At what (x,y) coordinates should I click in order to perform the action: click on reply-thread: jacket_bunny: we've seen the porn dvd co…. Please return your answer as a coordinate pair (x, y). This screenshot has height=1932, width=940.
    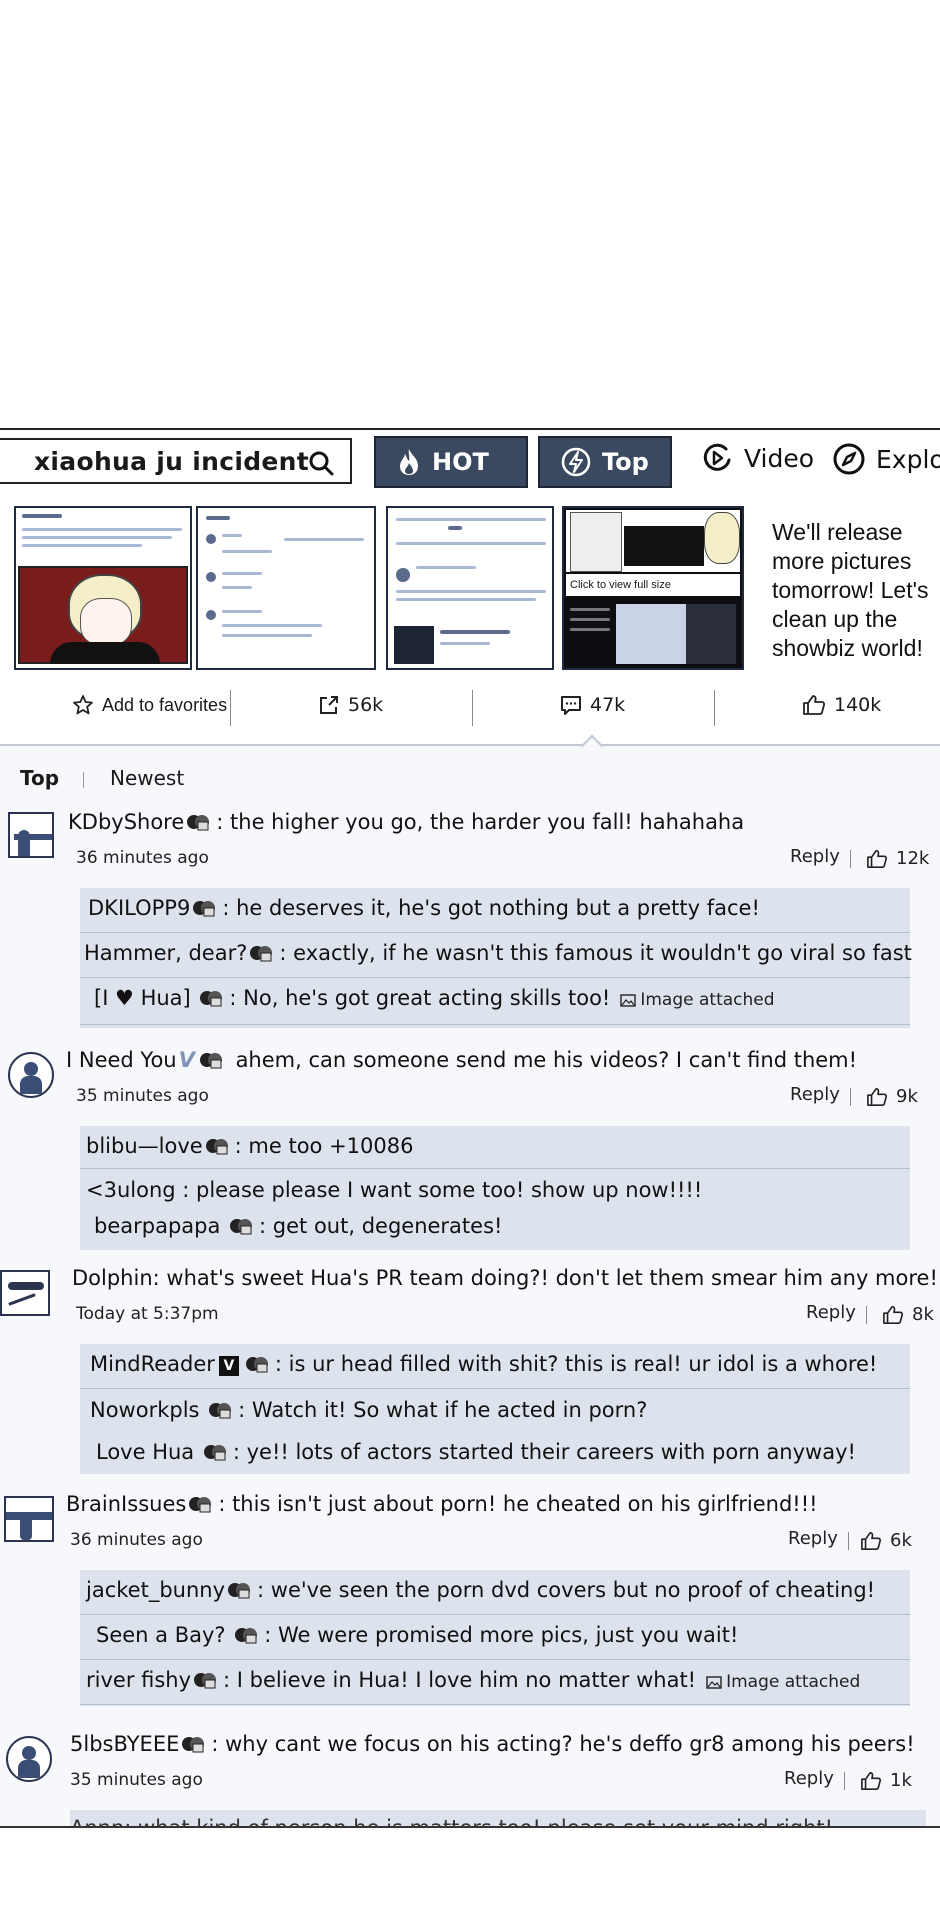
    Looking at the image, I should click on (495, 1638).